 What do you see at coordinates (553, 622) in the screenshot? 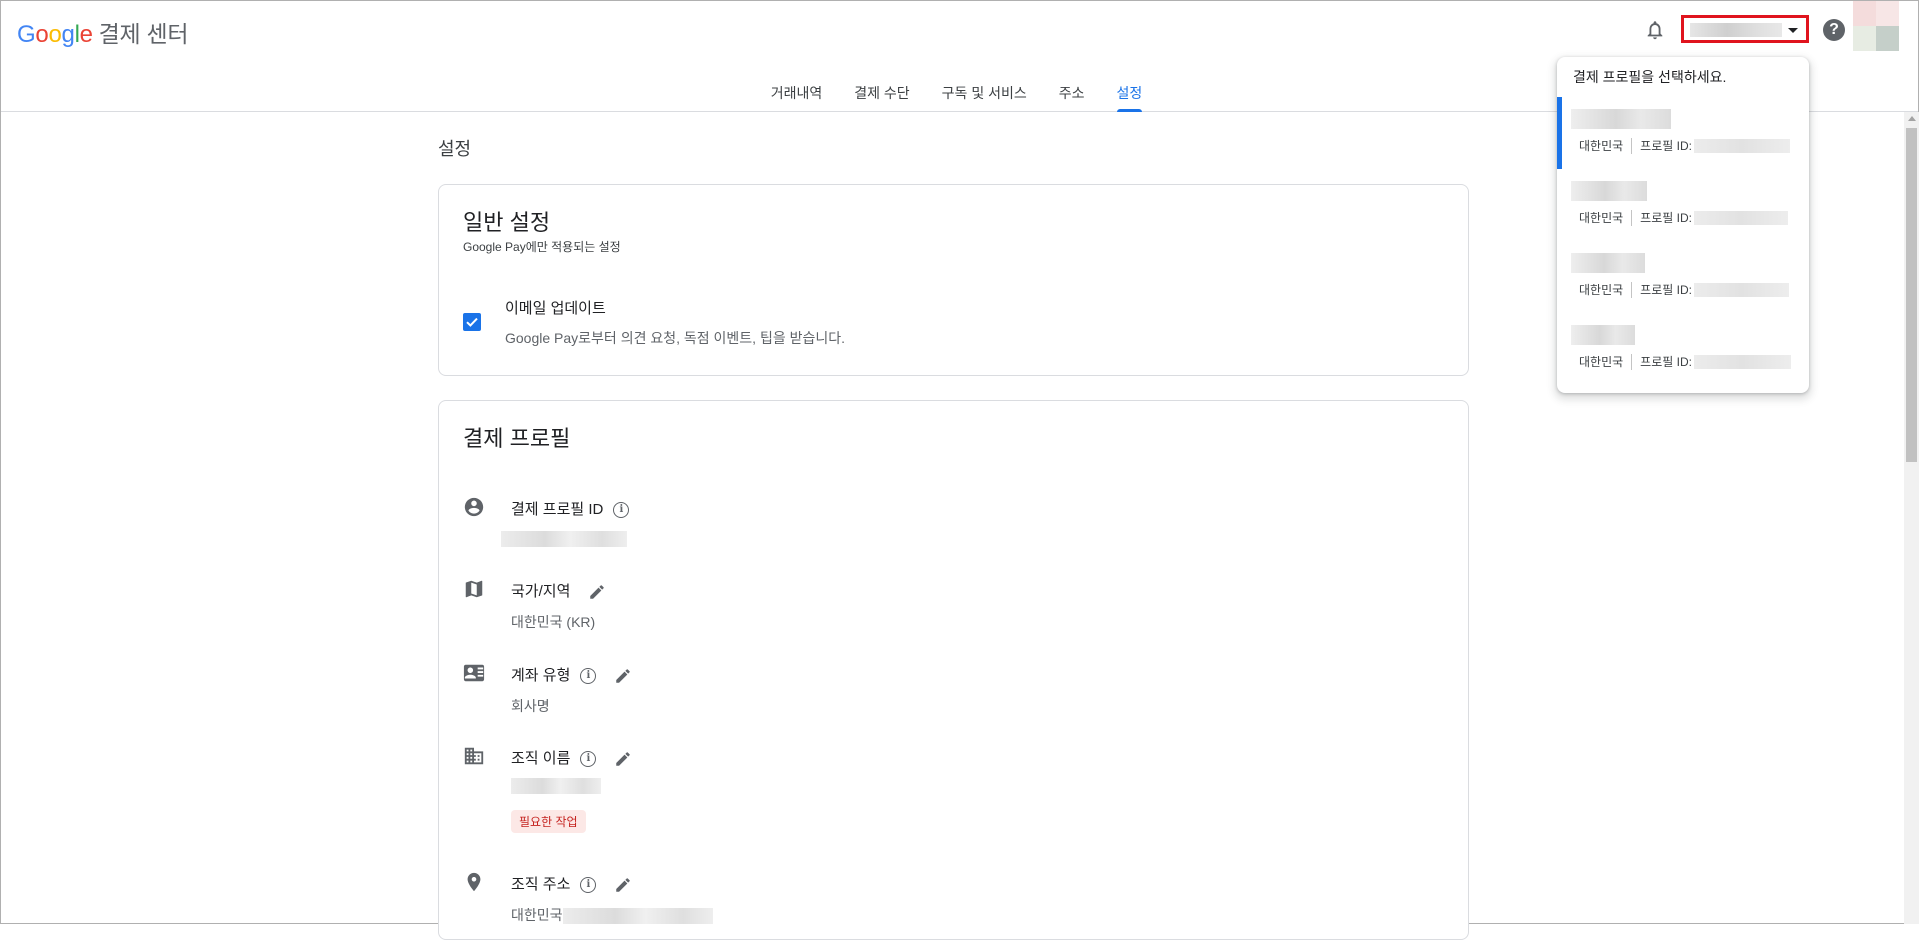
I see `country-value: 대한민국 (KR)` at bounding box center [553, 622].